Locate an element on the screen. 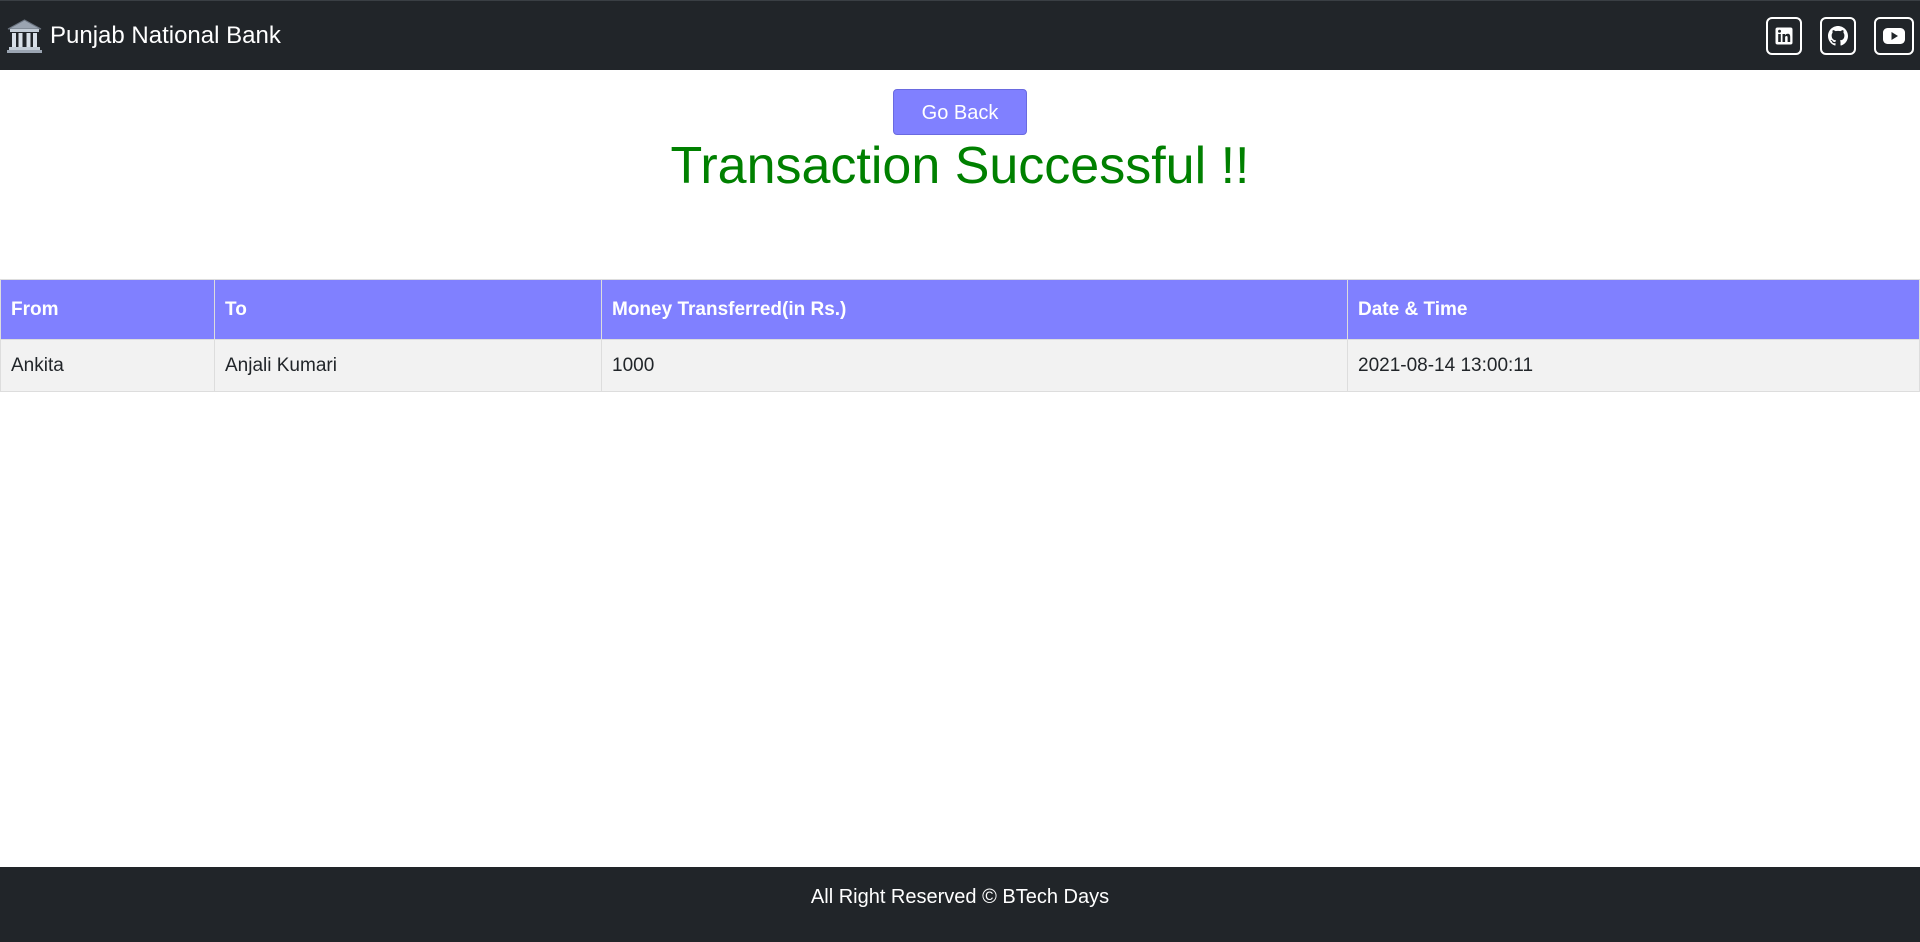 This screenshot has height=942, width=1920. column-header-amount: Money Transferred(in Rs.) is located at coordinates (974, 309).